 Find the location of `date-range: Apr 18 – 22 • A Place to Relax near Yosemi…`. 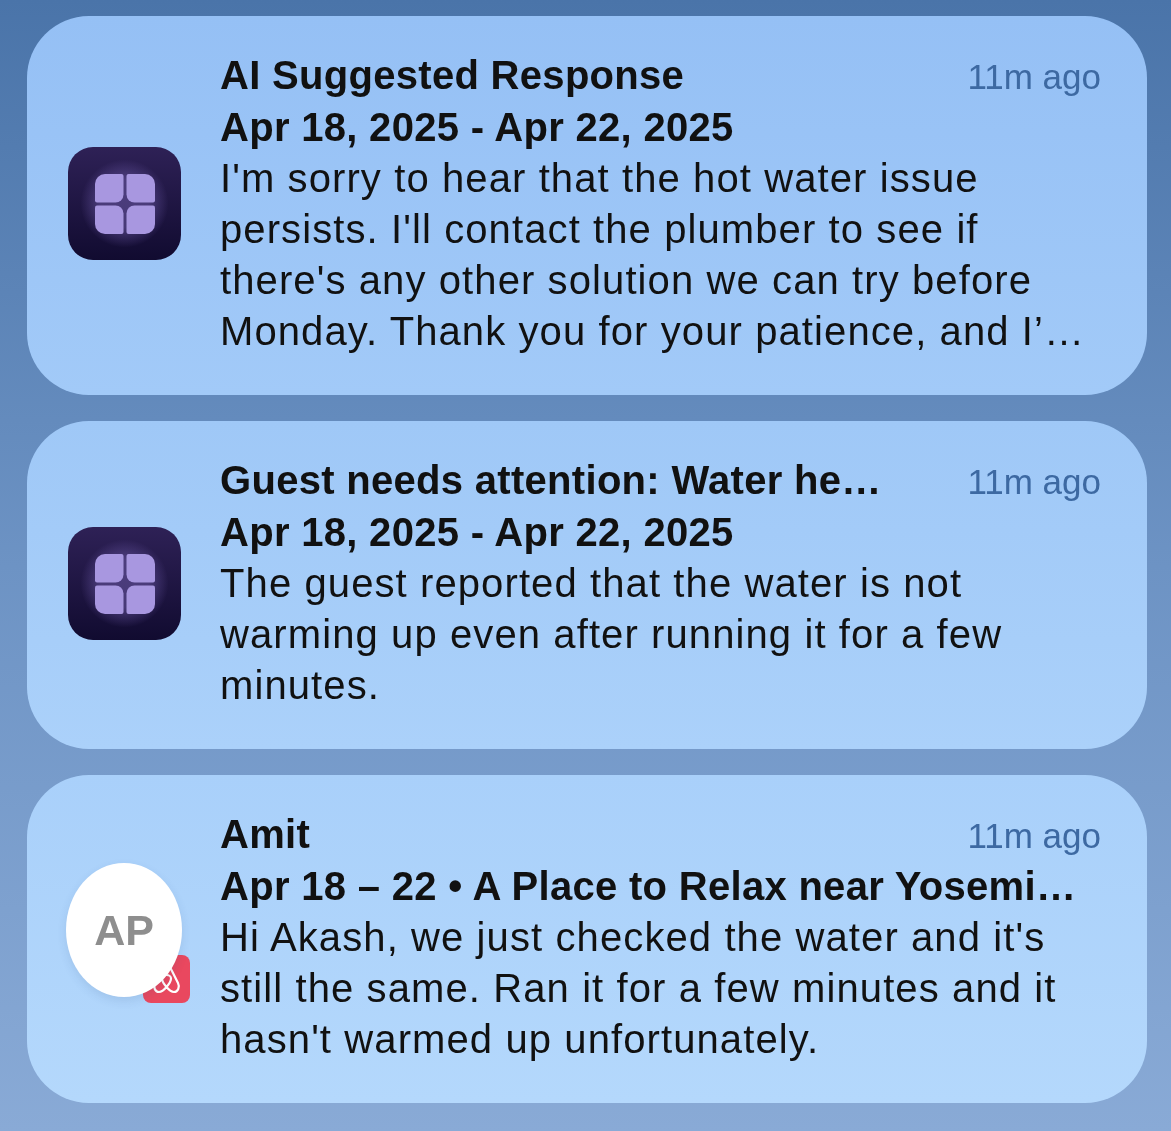

date-range: Apr 18 – 22 • A Place to Relax near Yosemi… is located at coordinates (649, 886).